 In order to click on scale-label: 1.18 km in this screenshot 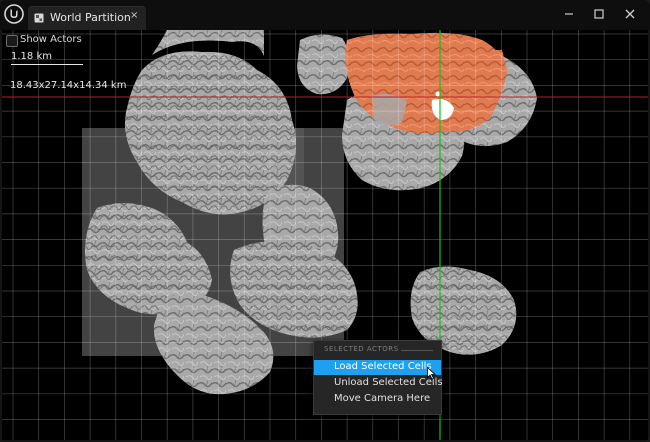, I will do `click(31, 56)`.